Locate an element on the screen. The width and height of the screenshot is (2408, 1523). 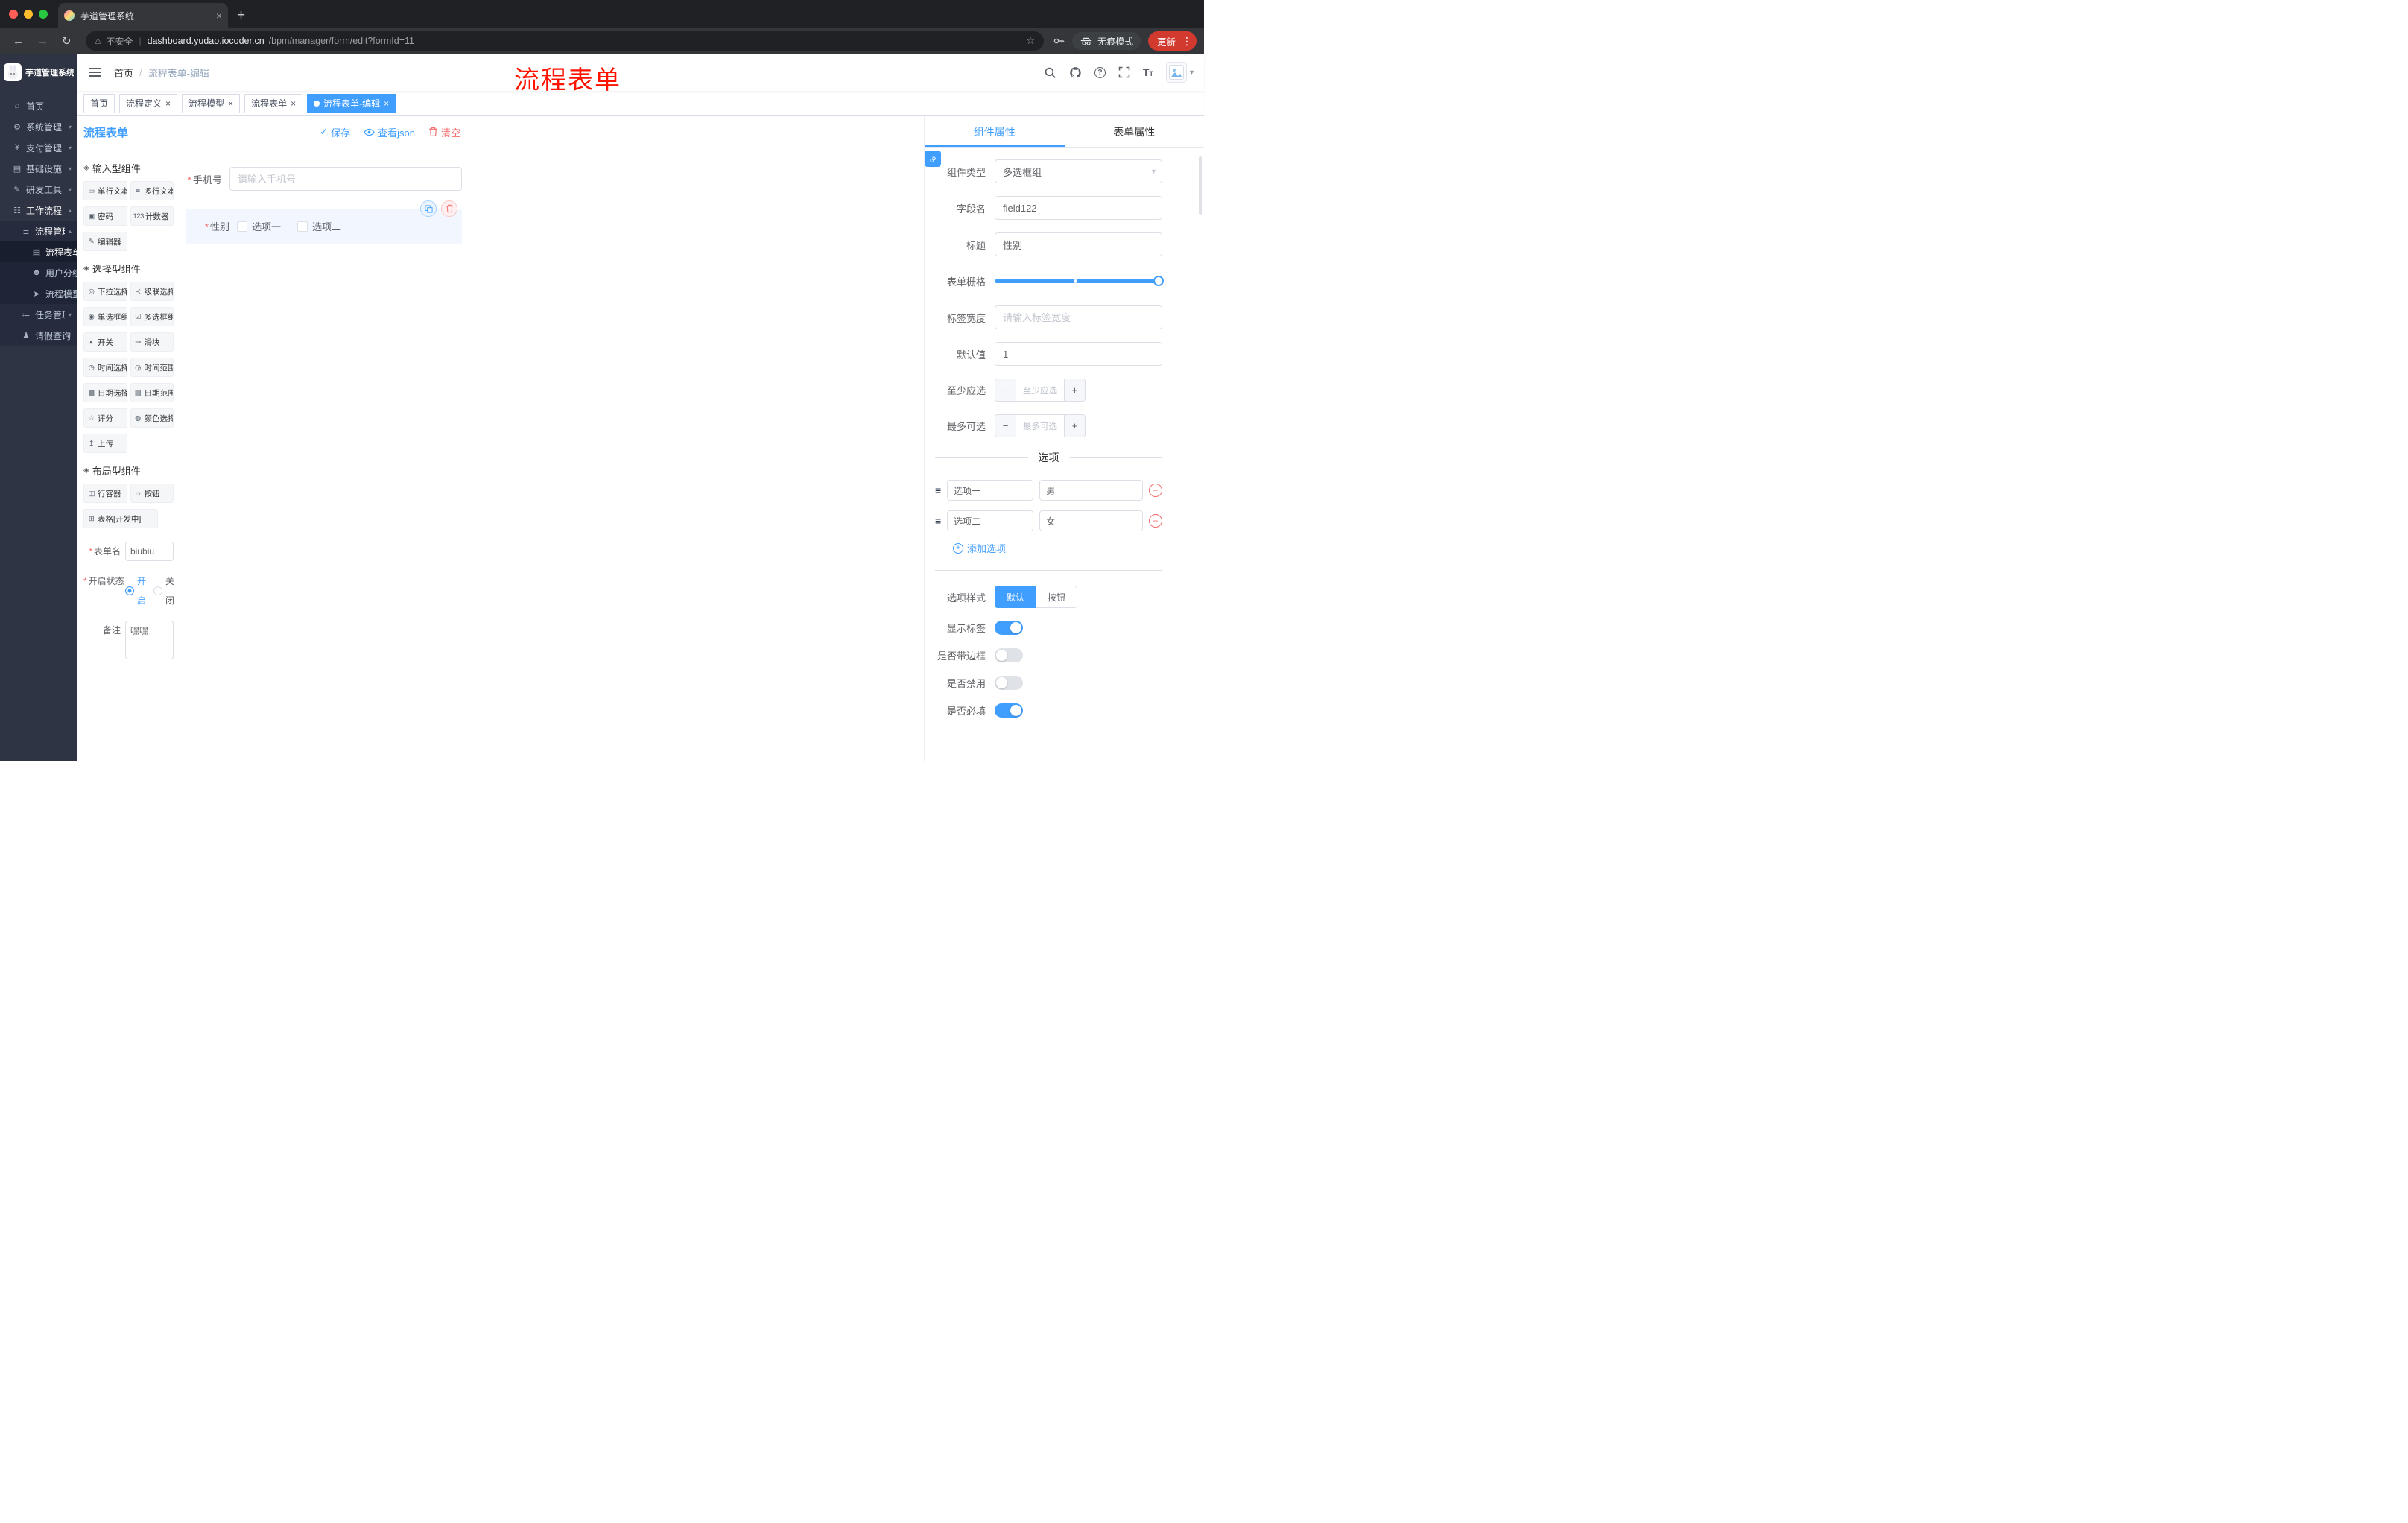
delete-field-button is located at coordinates (449, 209).